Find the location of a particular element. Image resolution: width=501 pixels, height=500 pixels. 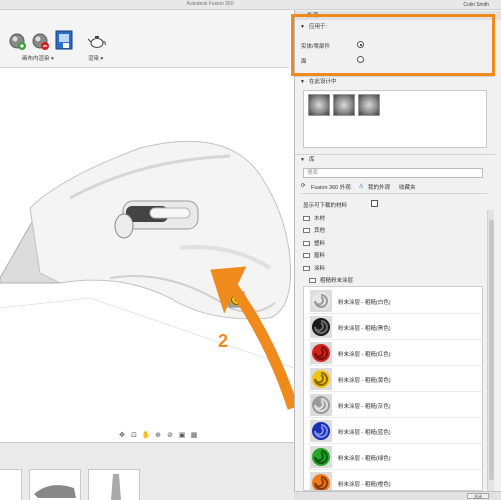

folder-roofing: 屋料 is located at coordinates (314, 256).